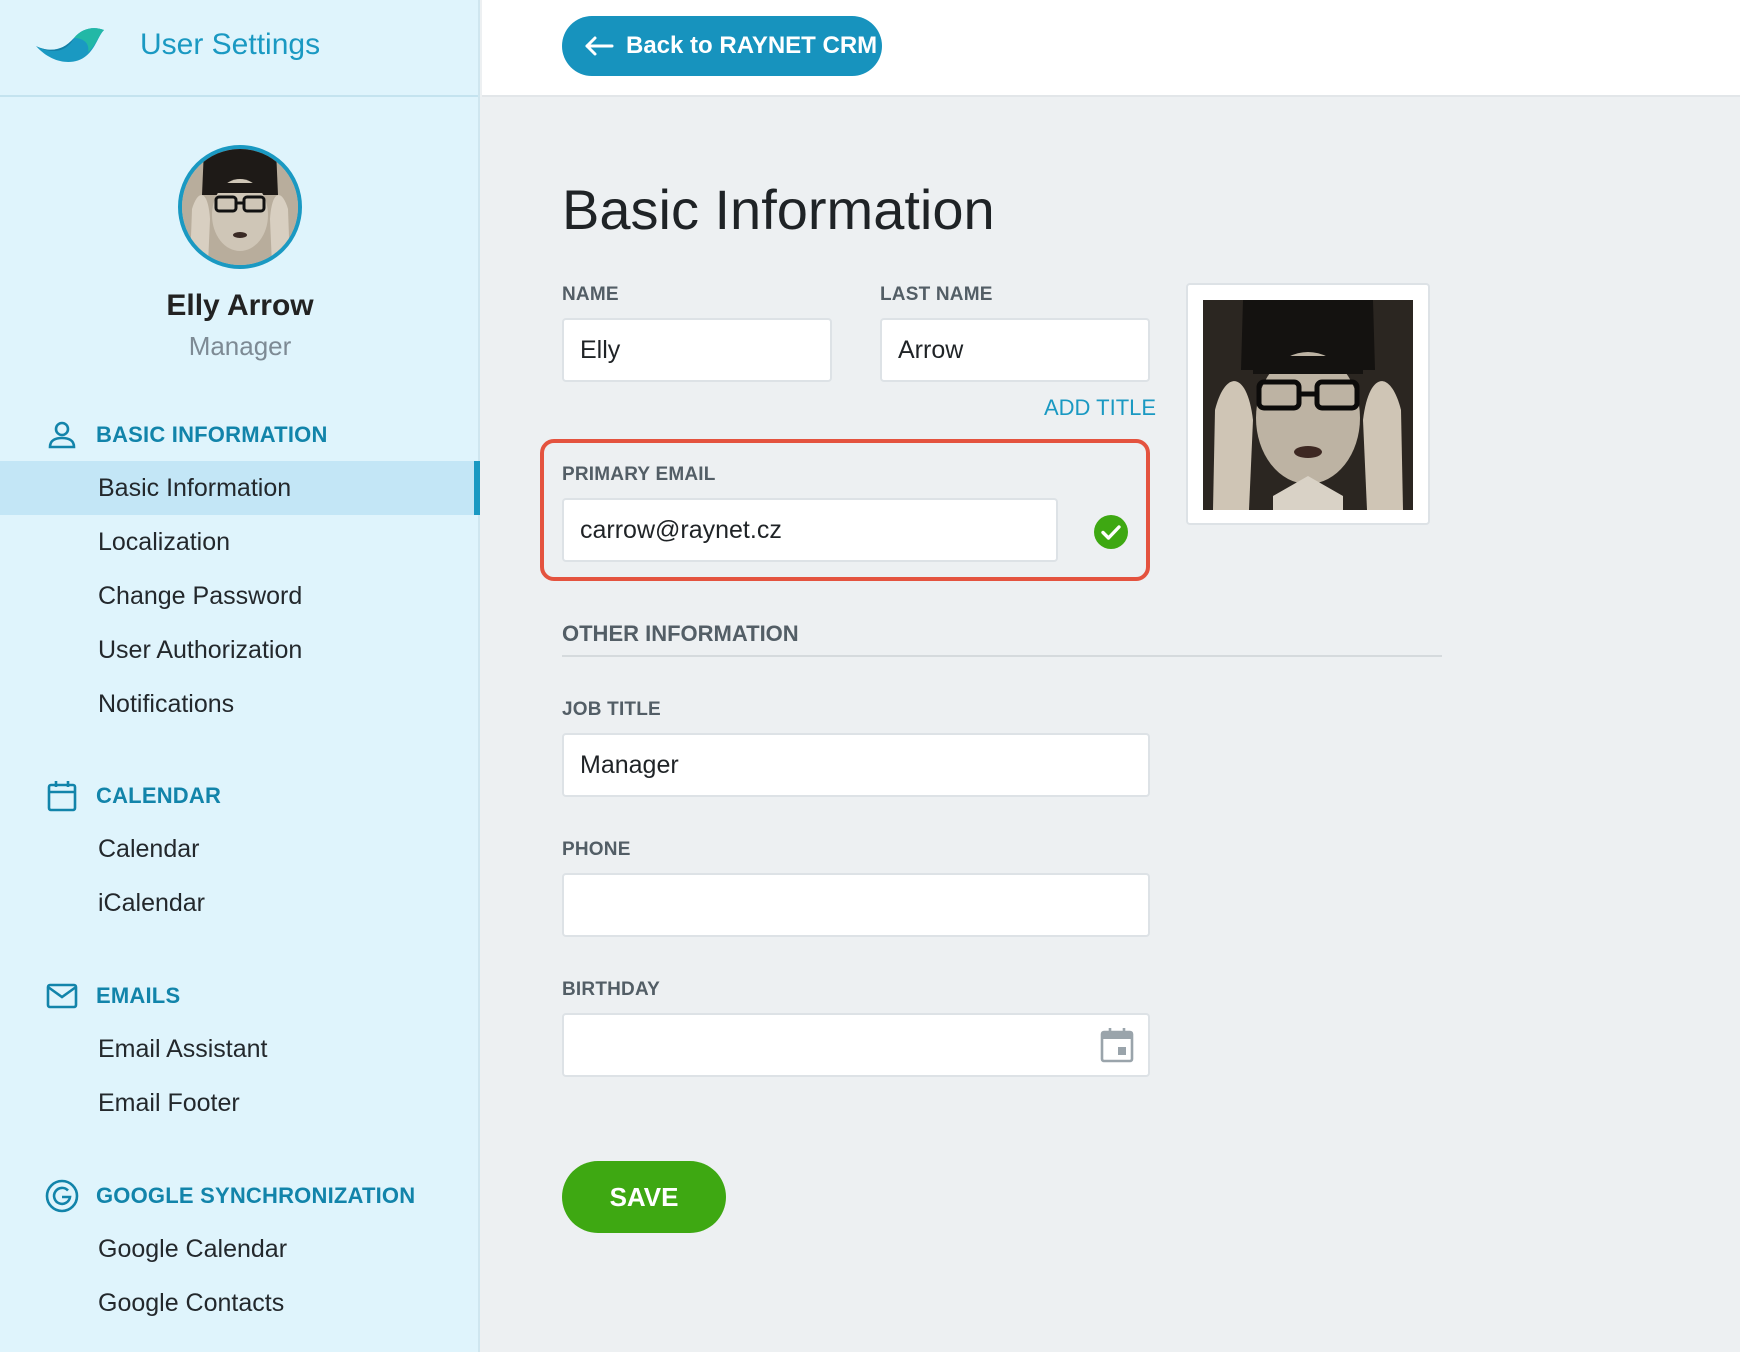 Image resolution: width=1740 pixels, height=1352 pixels. I want to click on sidebar-item-email-footer: Email Footer, so click(240, 1103).